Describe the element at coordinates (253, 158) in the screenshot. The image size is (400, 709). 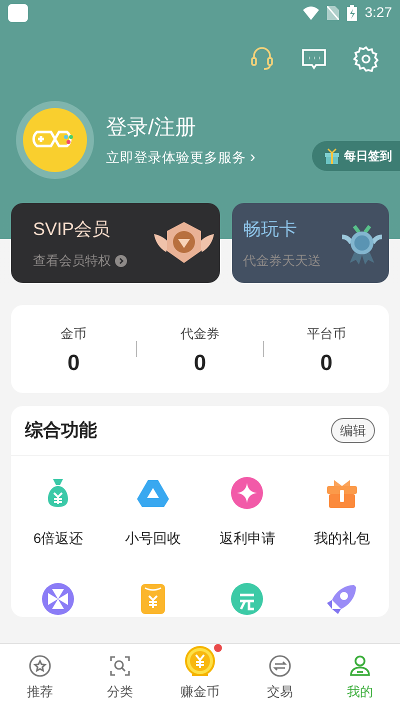
I see `chevron-glyph: ›` at that location.